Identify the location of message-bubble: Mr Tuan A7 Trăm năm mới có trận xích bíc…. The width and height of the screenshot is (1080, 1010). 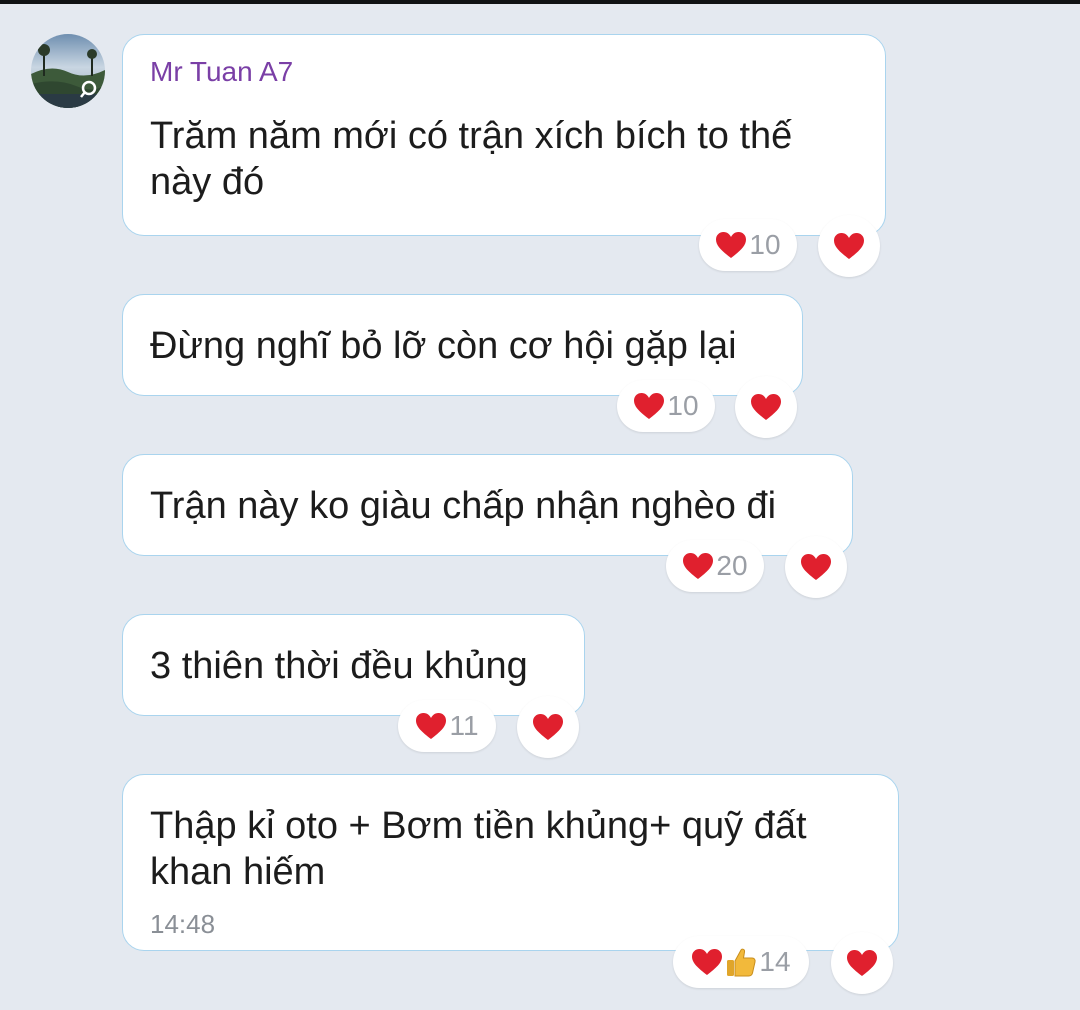
(504, 135).